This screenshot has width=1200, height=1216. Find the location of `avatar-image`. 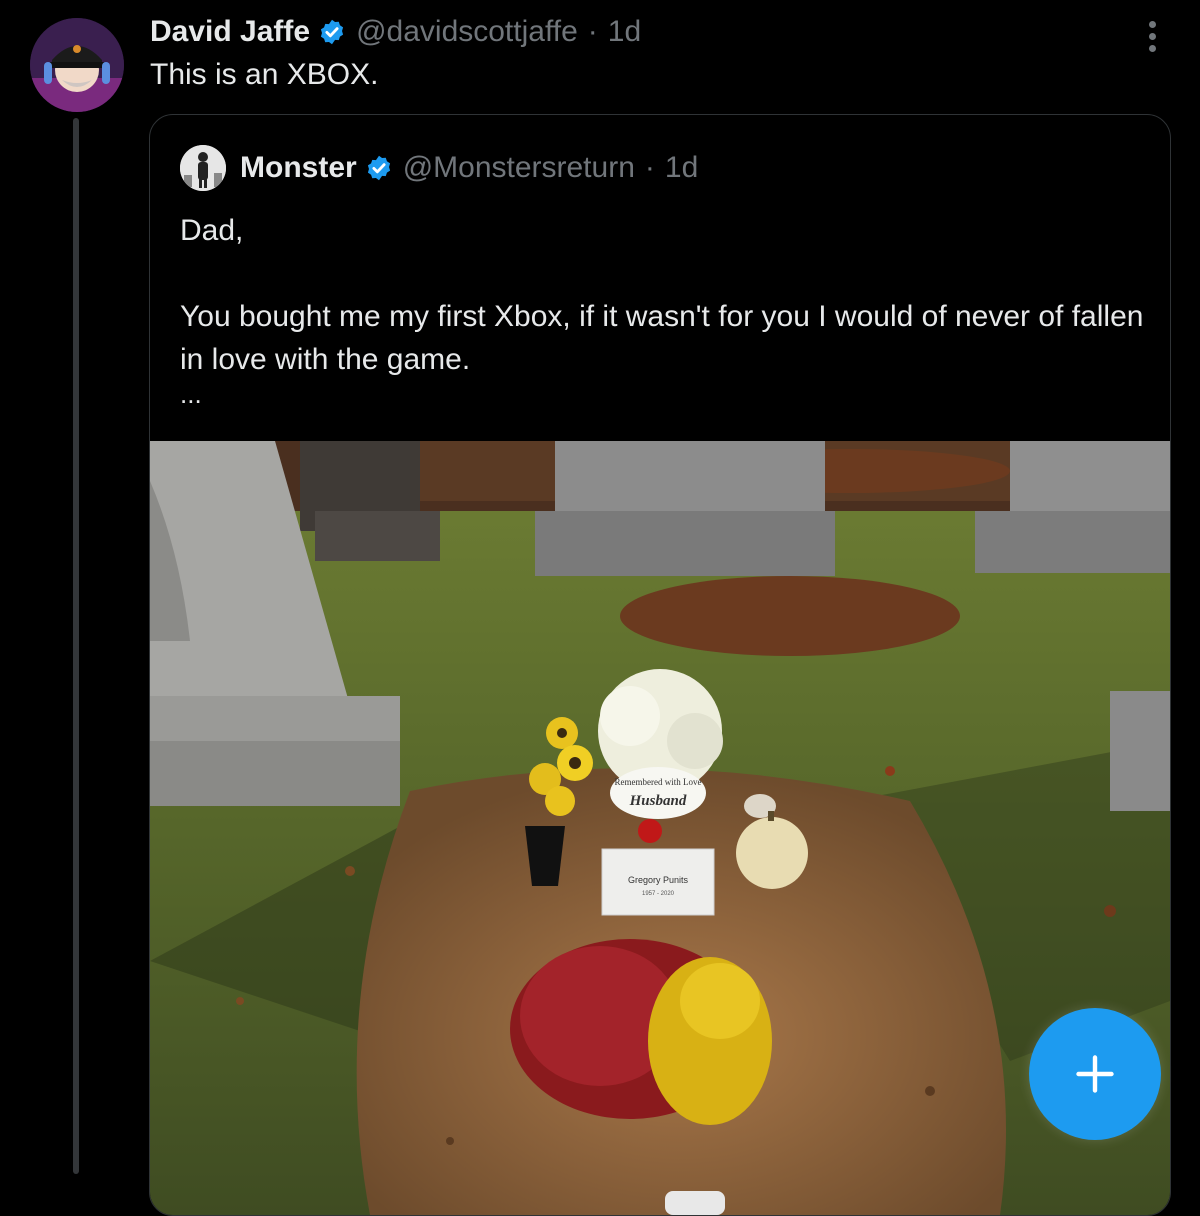

avatar-image is located at coordinates (77, 65).